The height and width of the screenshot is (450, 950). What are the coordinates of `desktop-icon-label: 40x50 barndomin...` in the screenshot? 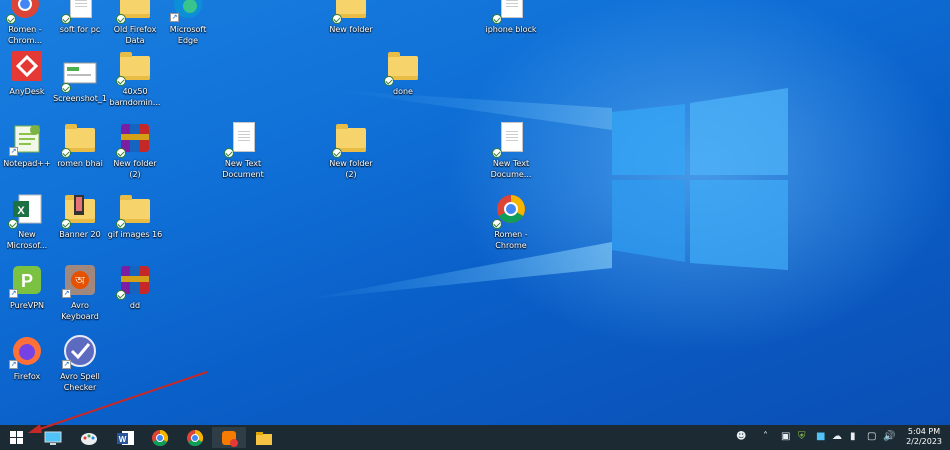 It's located at (135, 97).